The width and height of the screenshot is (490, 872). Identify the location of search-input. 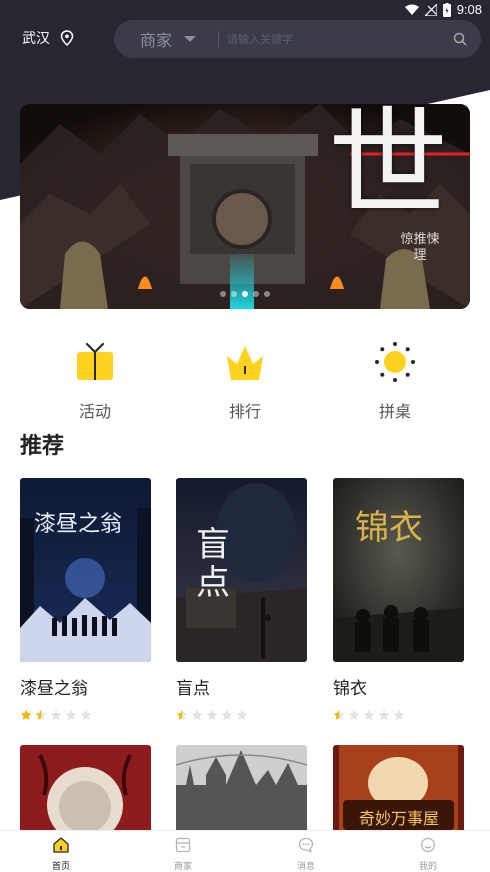
(337, 39).